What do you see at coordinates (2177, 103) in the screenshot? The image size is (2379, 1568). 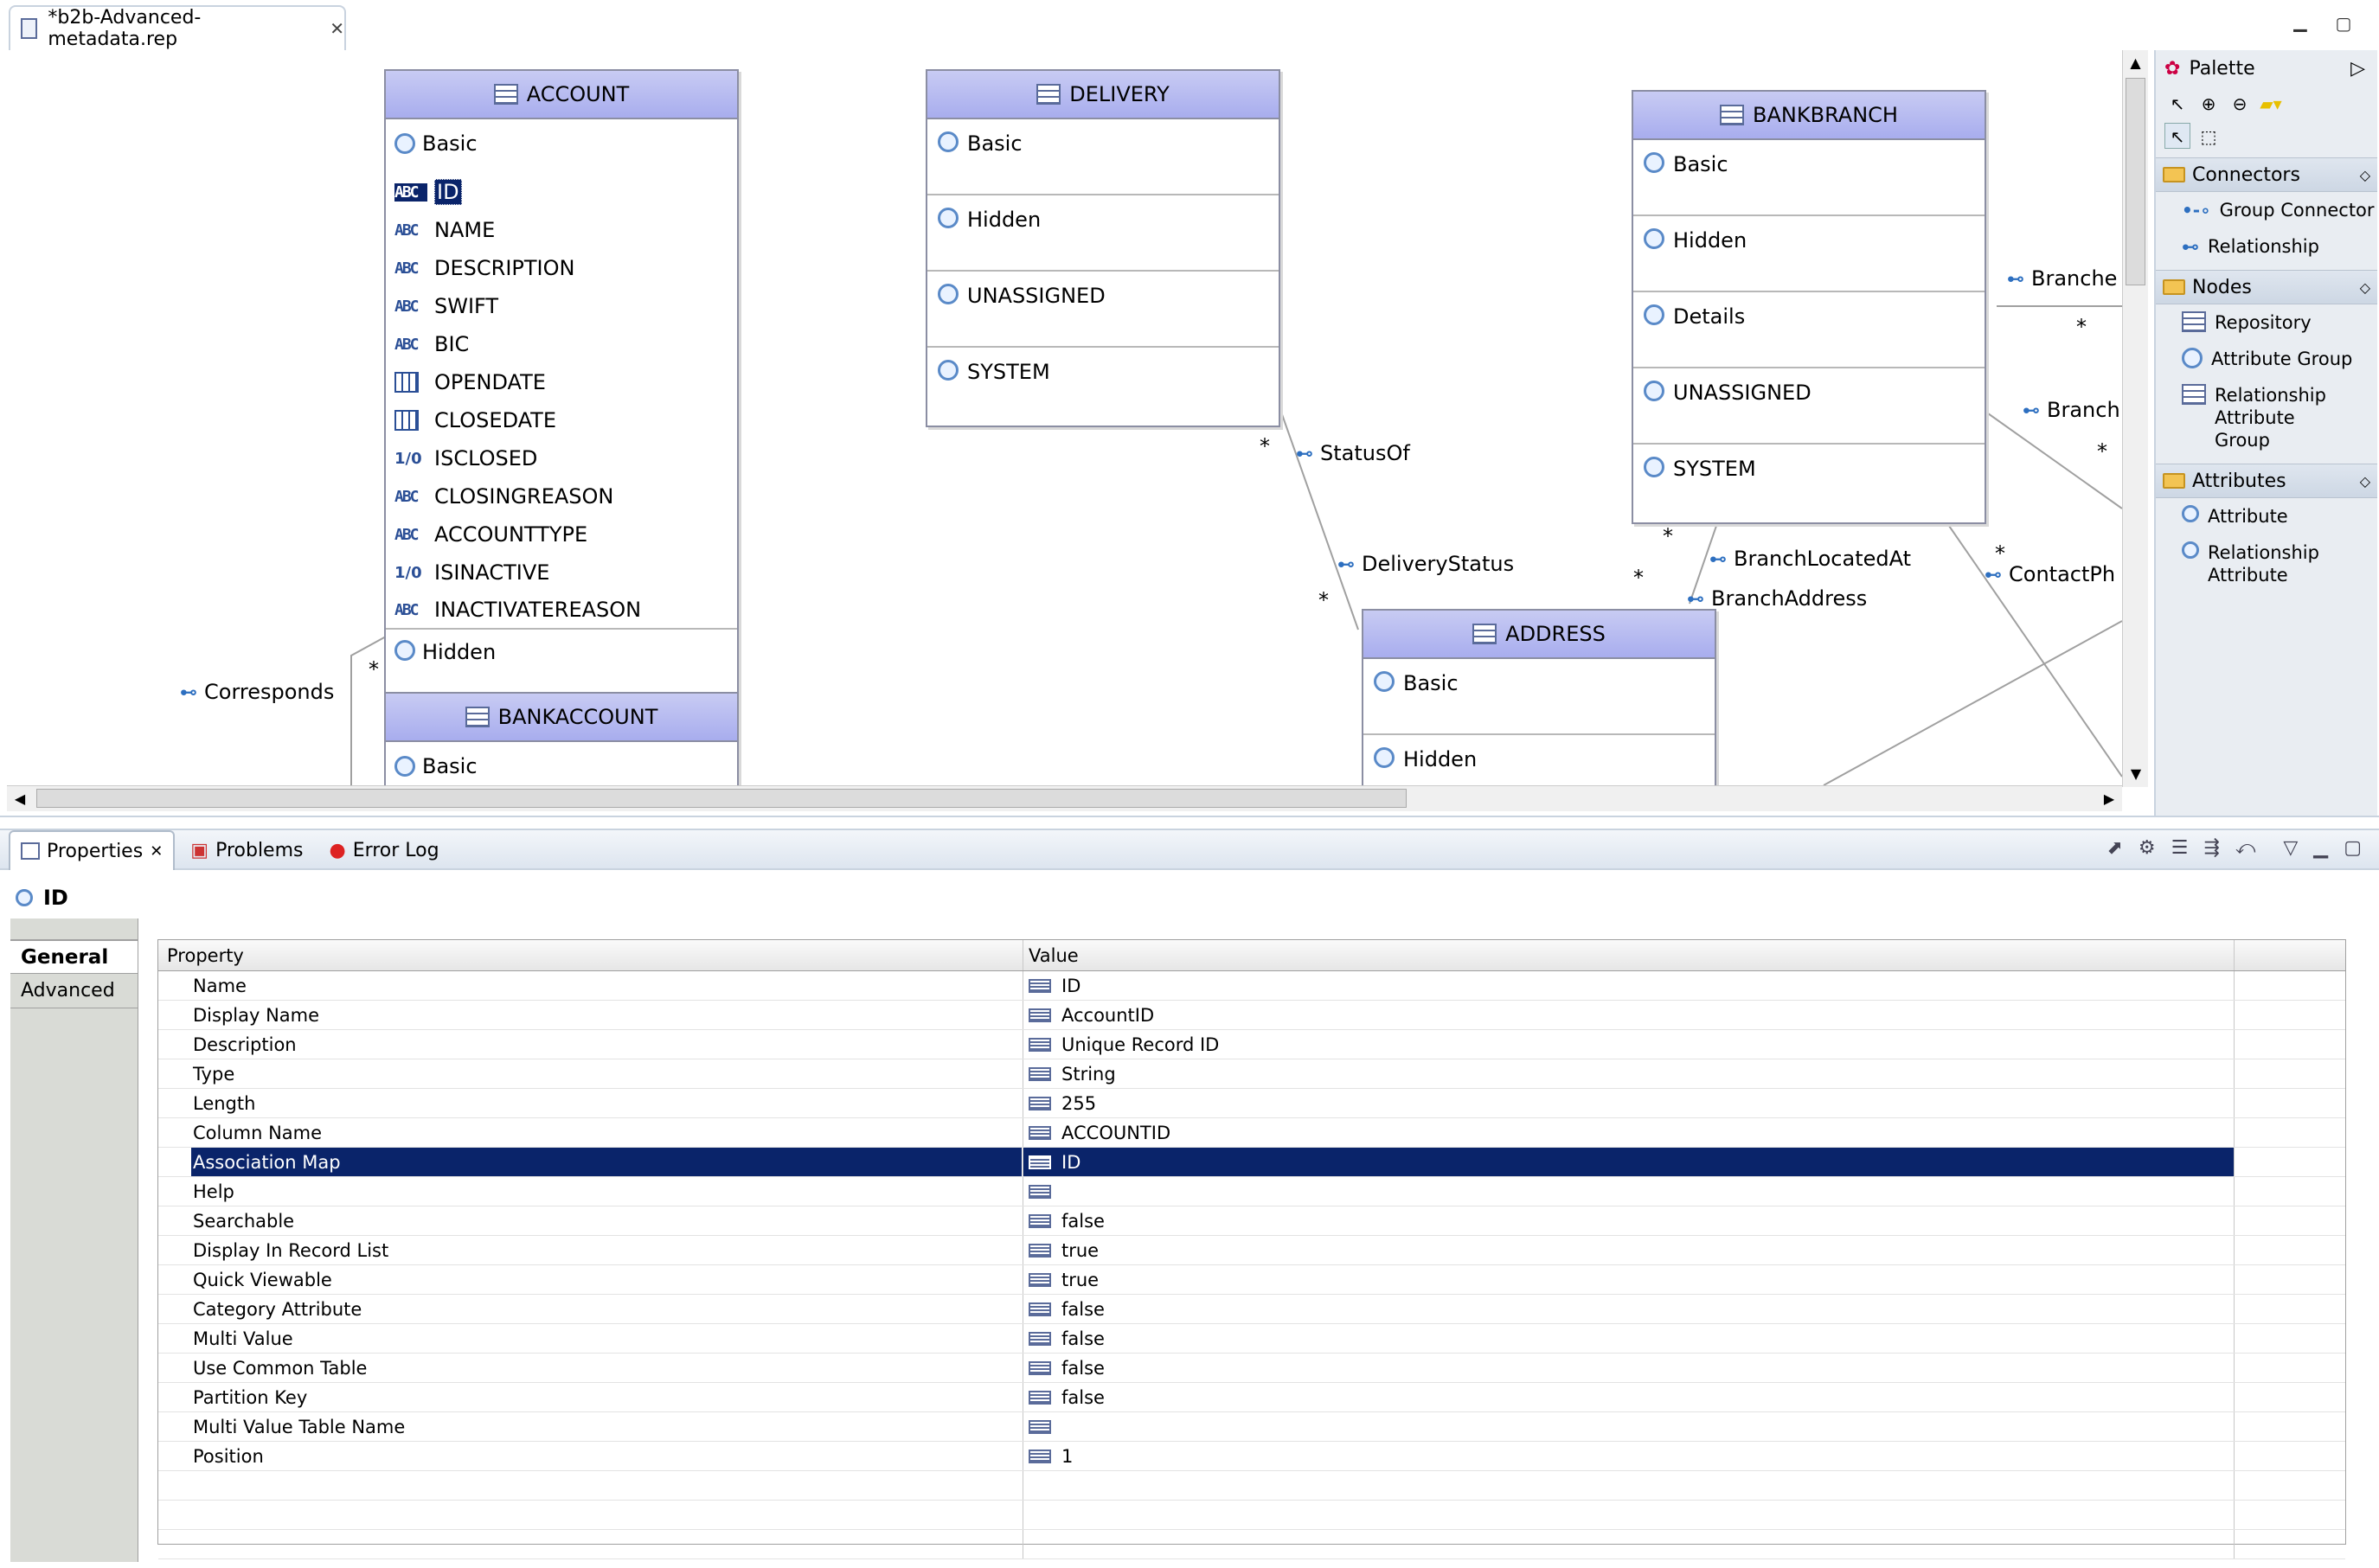 I see `select-icon: ↖` at bounding box center [2177, 103].